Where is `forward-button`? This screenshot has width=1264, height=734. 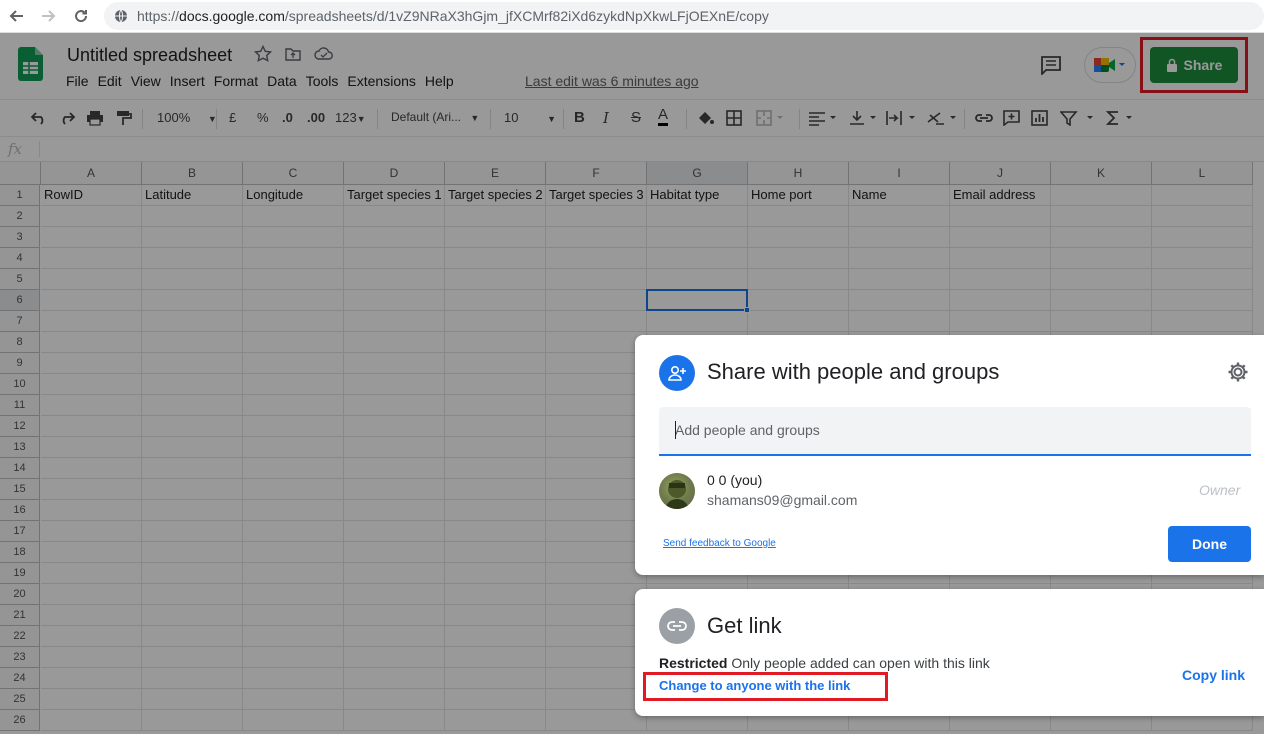
forward-button is located at coordinates (48, 16).